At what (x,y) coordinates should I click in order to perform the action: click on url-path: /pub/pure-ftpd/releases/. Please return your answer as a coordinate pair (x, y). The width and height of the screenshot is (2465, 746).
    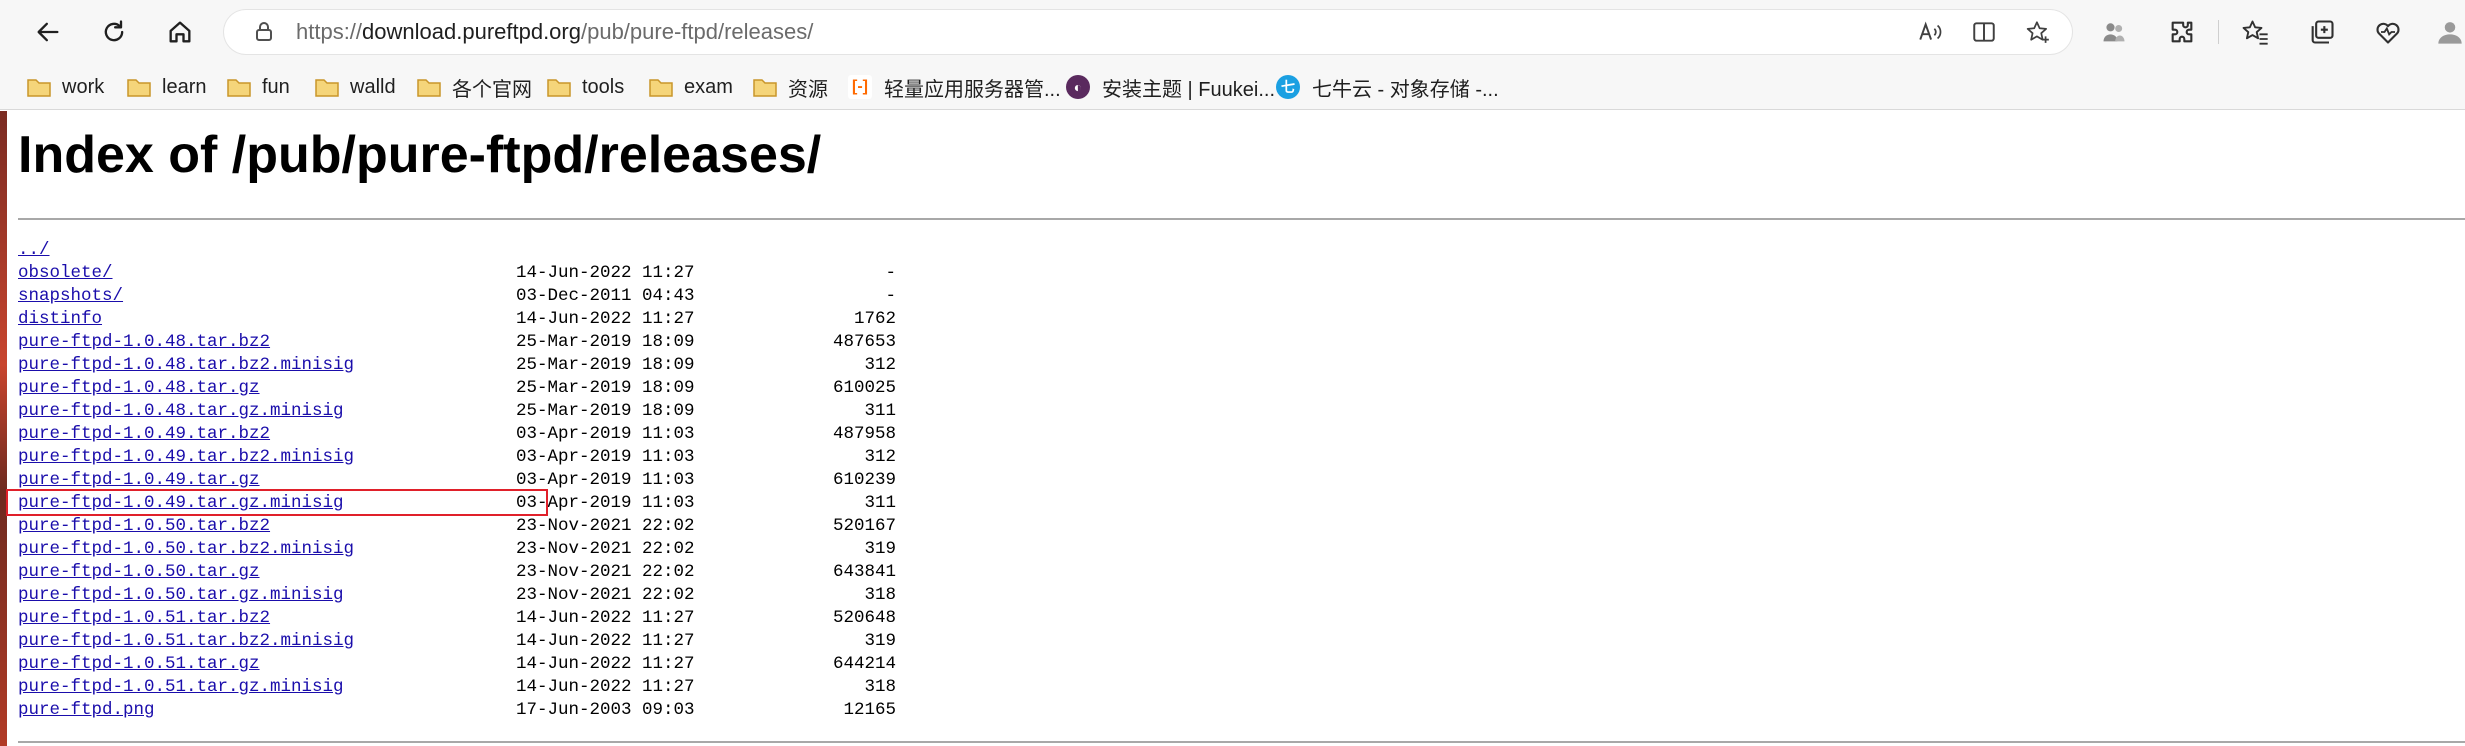
    Looking at the image, I should click on (697, 31).